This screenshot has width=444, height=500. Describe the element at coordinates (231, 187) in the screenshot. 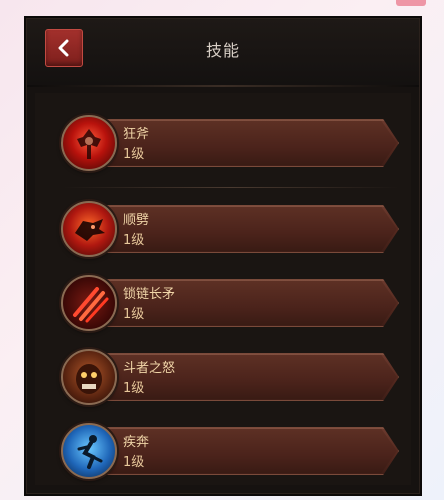

I see `divider` at that location.